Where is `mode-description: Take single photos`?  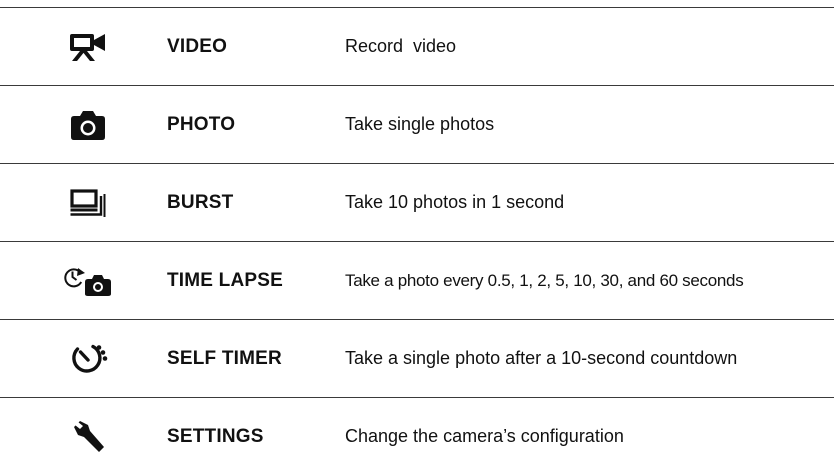 mode-description: Take single photos is located at coordinates (420, 124).